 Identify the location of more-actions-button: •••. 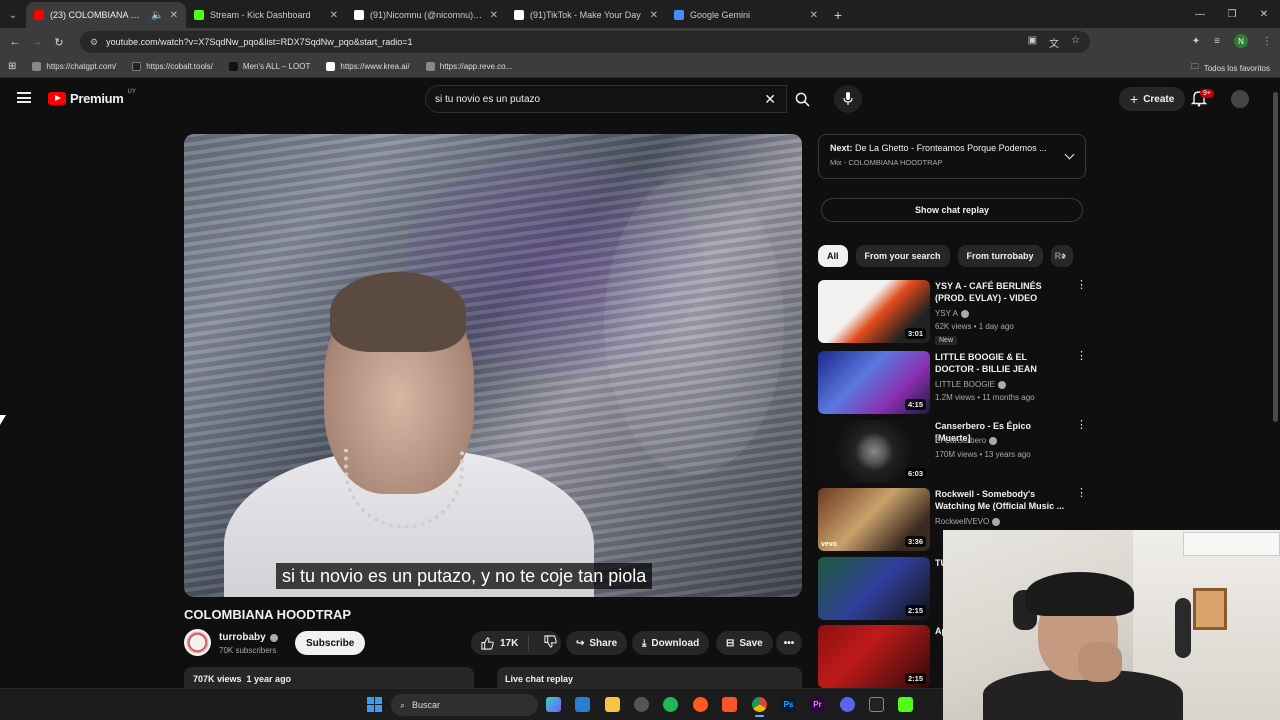
(789, 643).